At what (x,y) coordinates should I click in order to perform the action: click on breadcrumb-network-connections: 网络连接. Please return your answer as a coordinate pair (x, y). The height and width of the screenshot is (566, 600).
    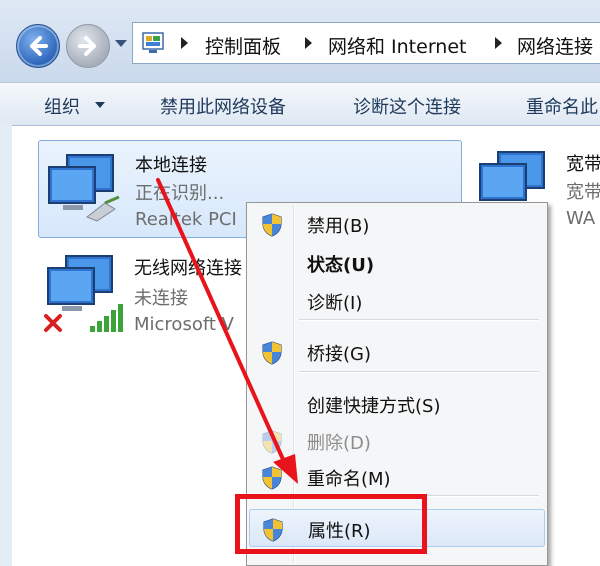
    Looking at the image, I should click on (555, 45).